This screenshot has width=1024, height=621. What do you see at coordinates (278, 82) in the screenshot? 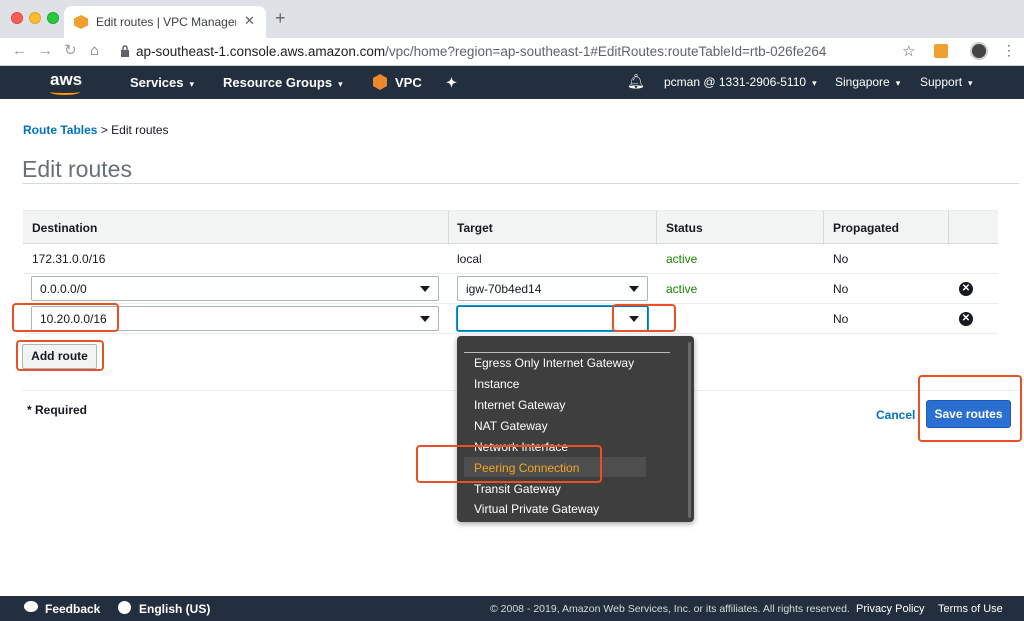
I see `resource-groups-label: Resource Groups` at bounding box center [278, 82].